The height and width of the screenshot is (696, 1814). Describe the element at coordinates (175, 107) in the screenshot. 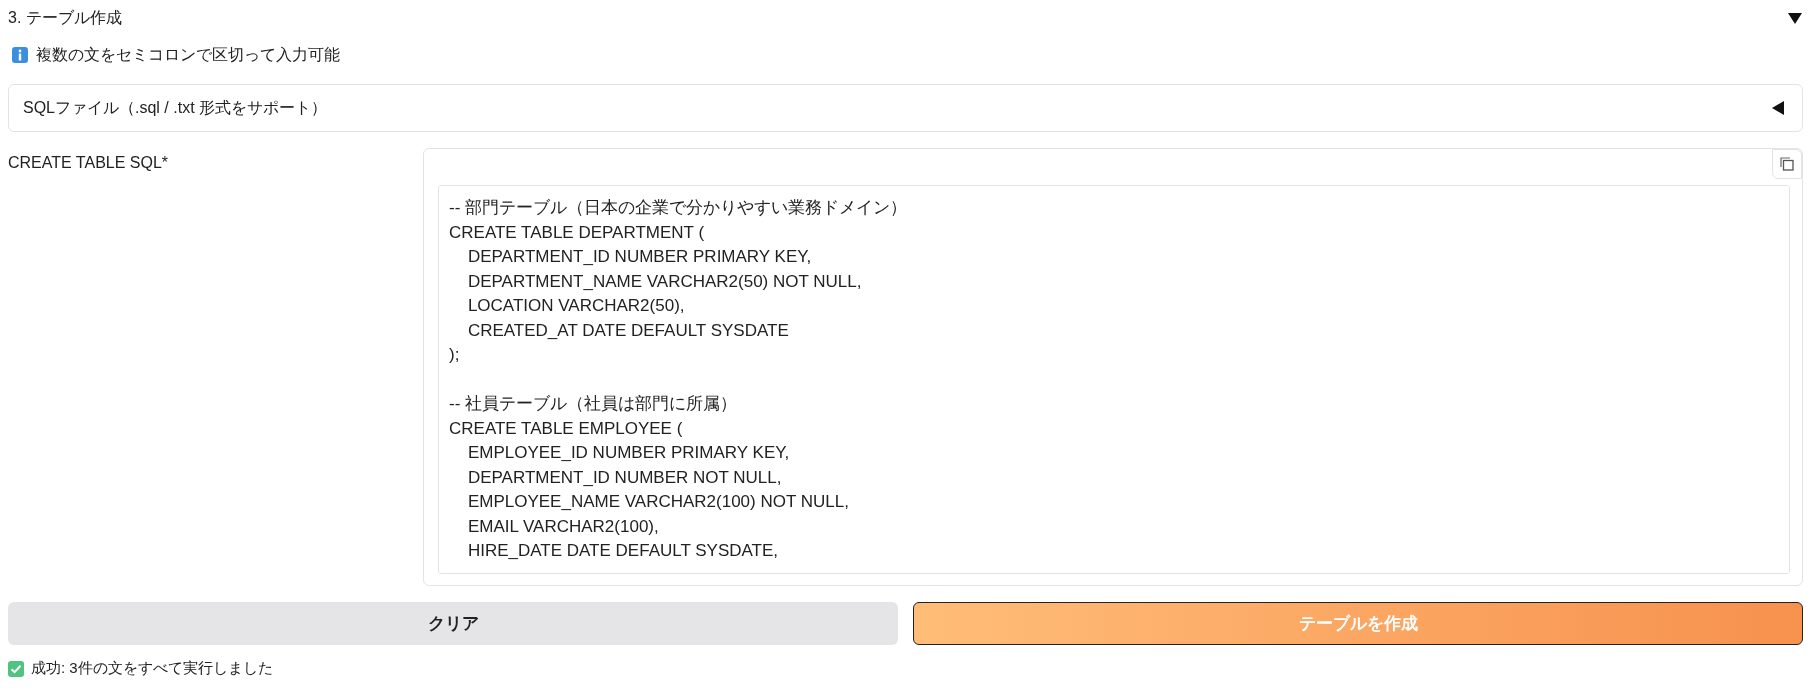

I see `accordion-label: SQLファイル（.sql / .txt 形式をサポート）` at that location.